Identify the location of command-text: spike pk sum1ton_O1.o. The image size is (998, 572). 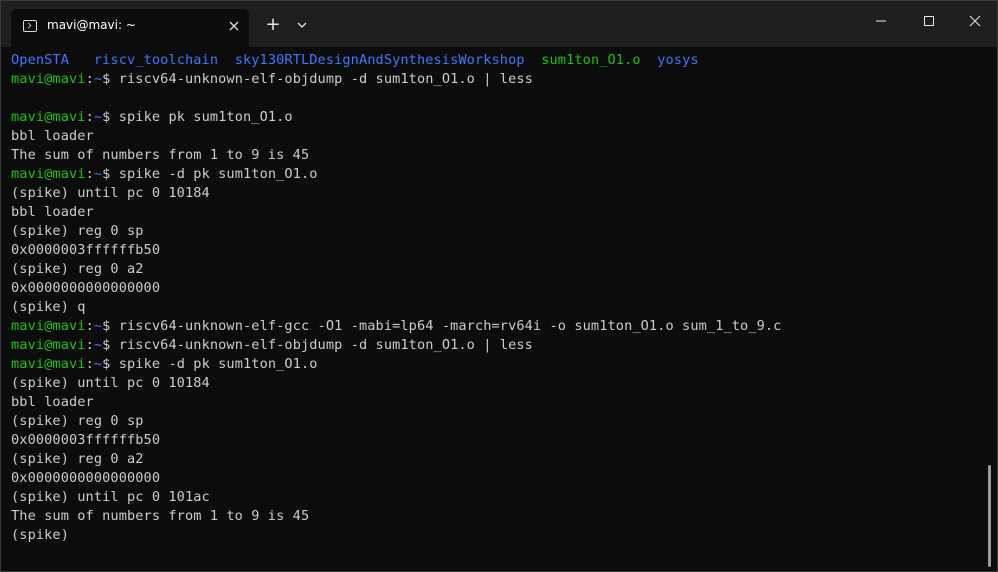
(201, 117).